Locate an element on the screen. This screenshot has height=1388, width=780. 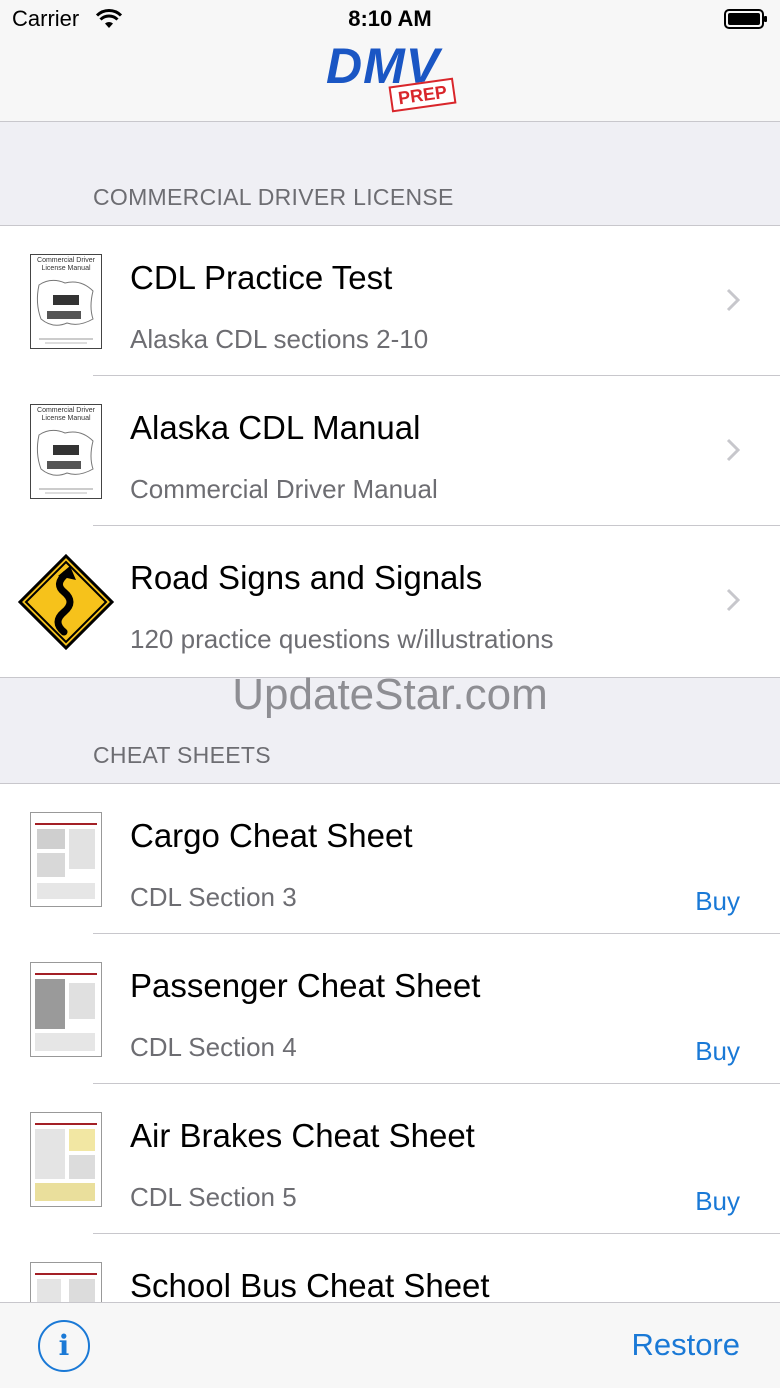
row-subtitle: CDL Section 3 is located at coordinates (213, 897).